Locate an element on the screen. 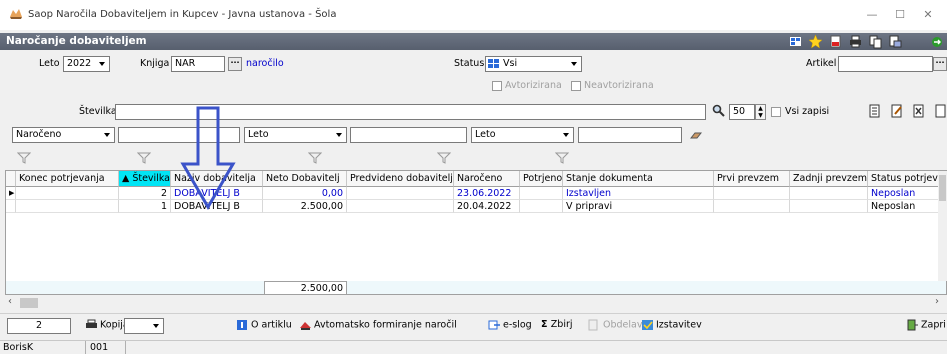 This screenshot has height=354, width=947. col-konec-potrjevanja: Konec potrjevanja is located at coordinates (67, 179).